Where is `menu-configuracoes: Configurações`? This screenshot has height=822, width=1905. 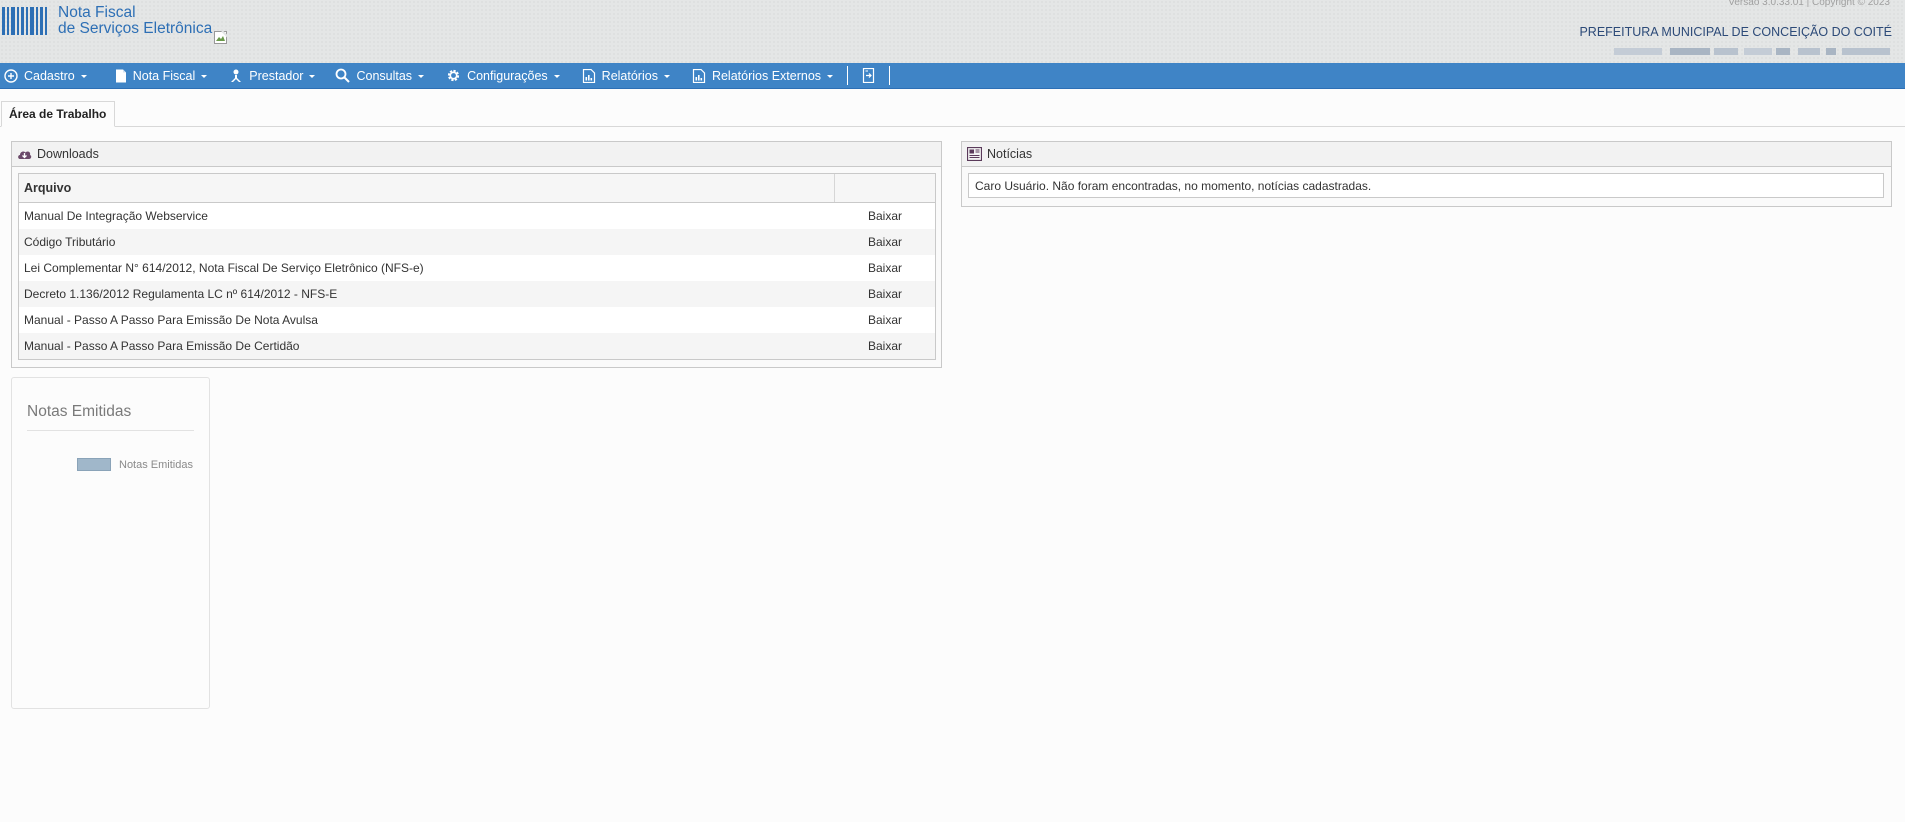 menu-configuracoes: Configurações is located at coordinates (500, 75).